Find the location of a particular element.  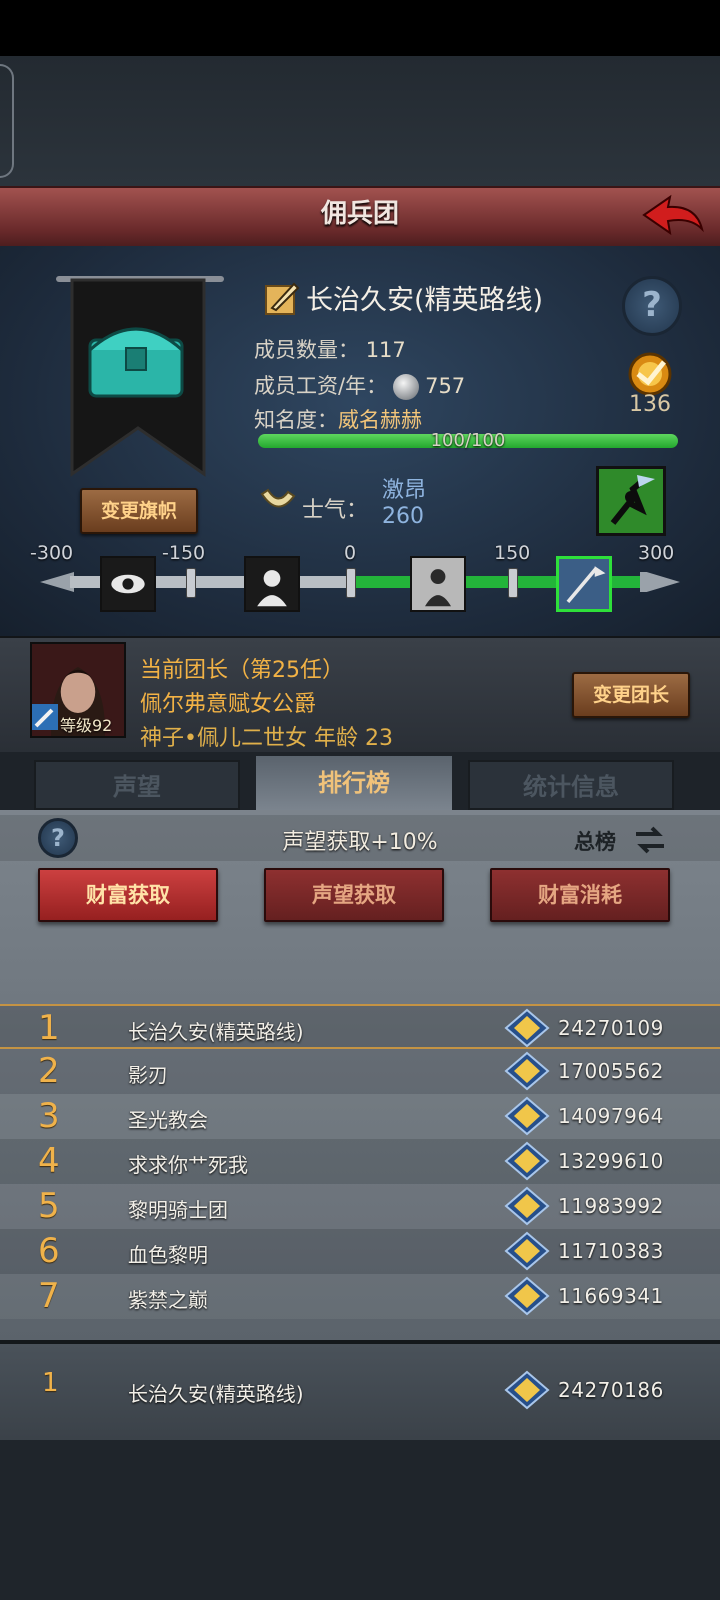

leader-name: 佩尔弗意赋女公爵 is located at coordinates (228, 704).